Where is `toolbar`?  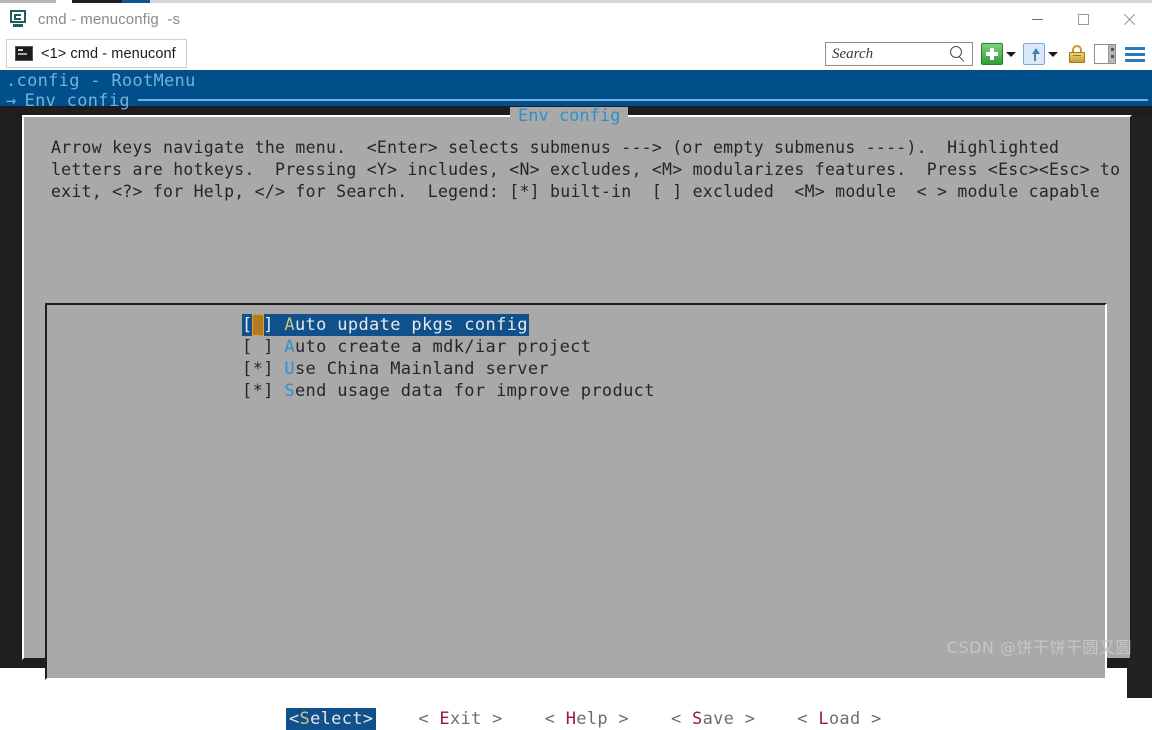 toolbar is located at coordinates (986, 54).